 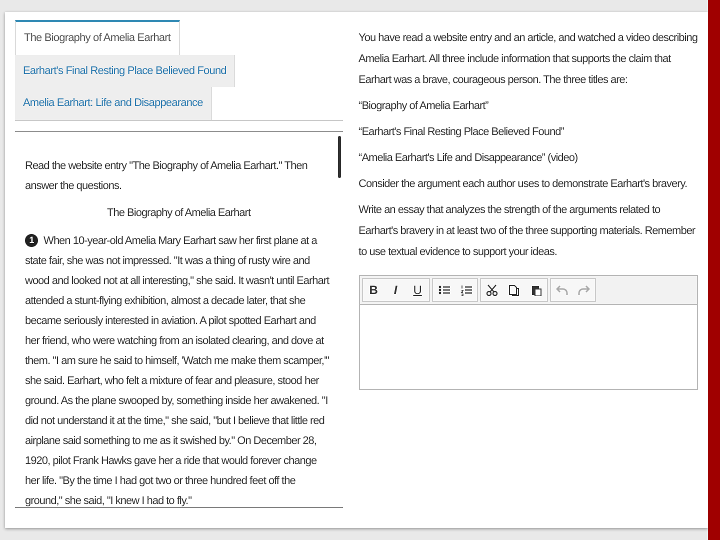 I want to click on italic-button: I, so click(x=395, y=290).